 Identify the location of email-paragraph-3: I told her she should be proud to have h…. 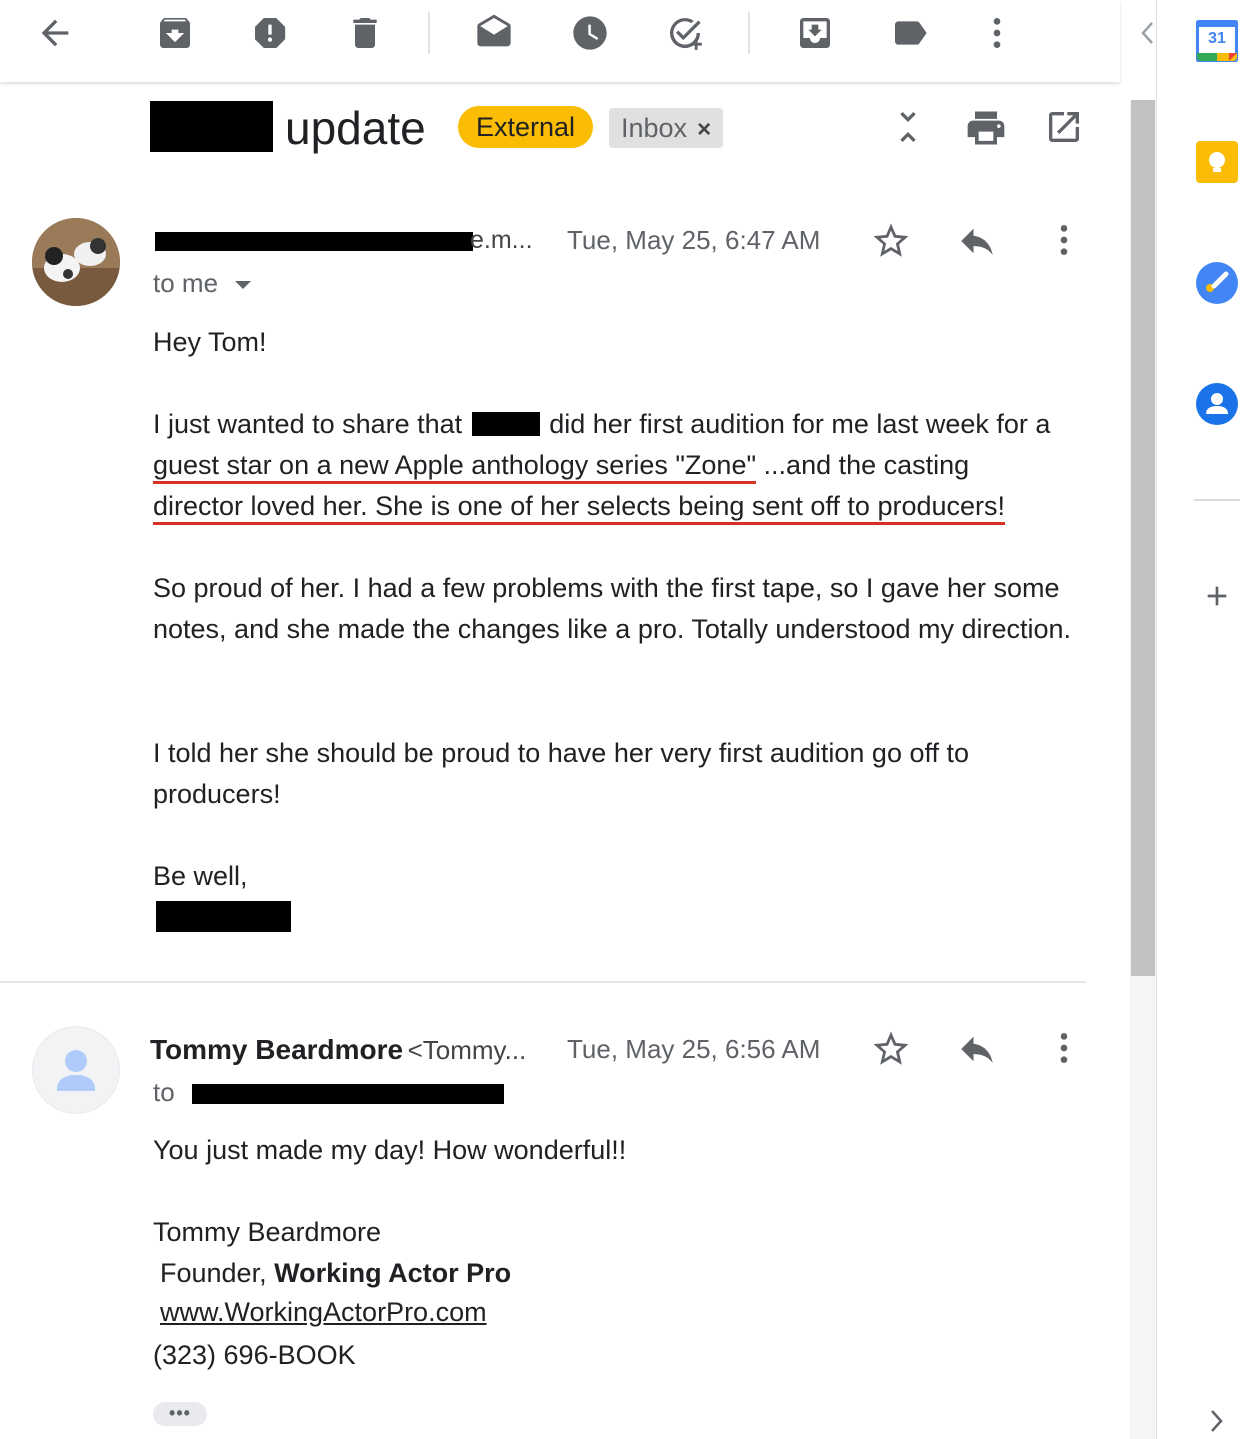
(561, 773).